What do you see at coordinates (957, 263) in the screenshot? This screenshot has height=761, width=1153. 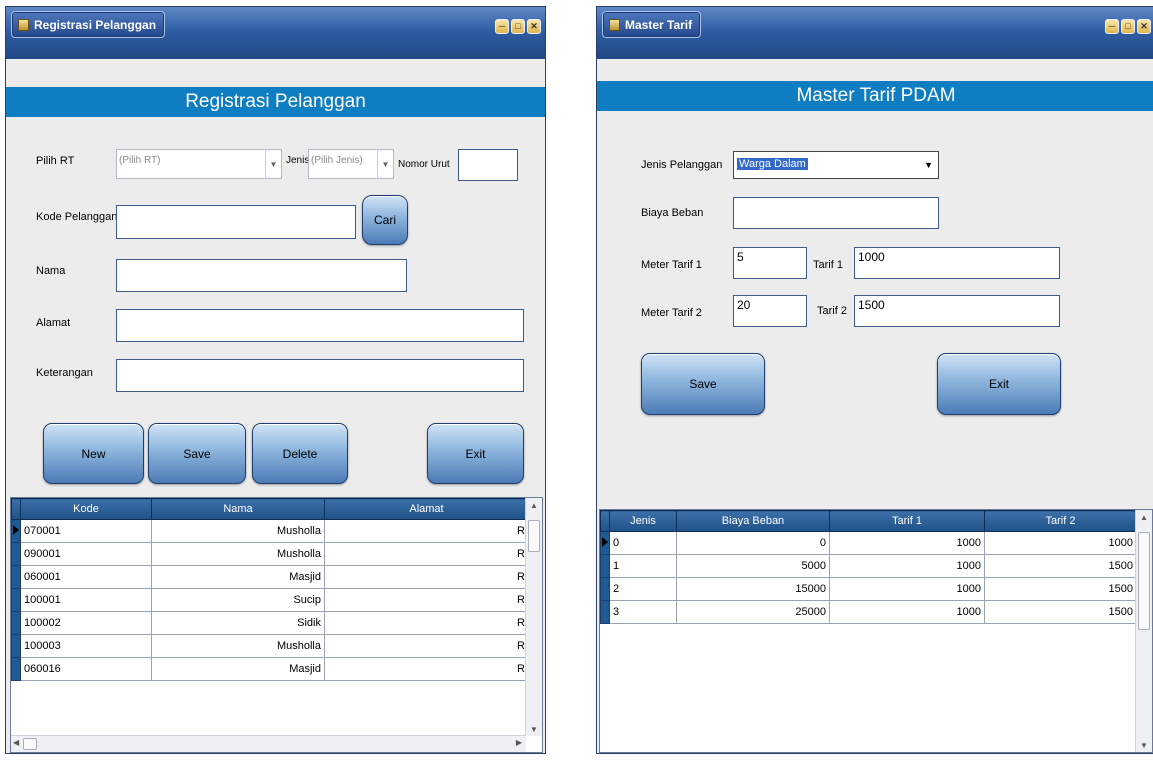 I see `tarif-1-field: 1000` at bounding box center [957, 263].